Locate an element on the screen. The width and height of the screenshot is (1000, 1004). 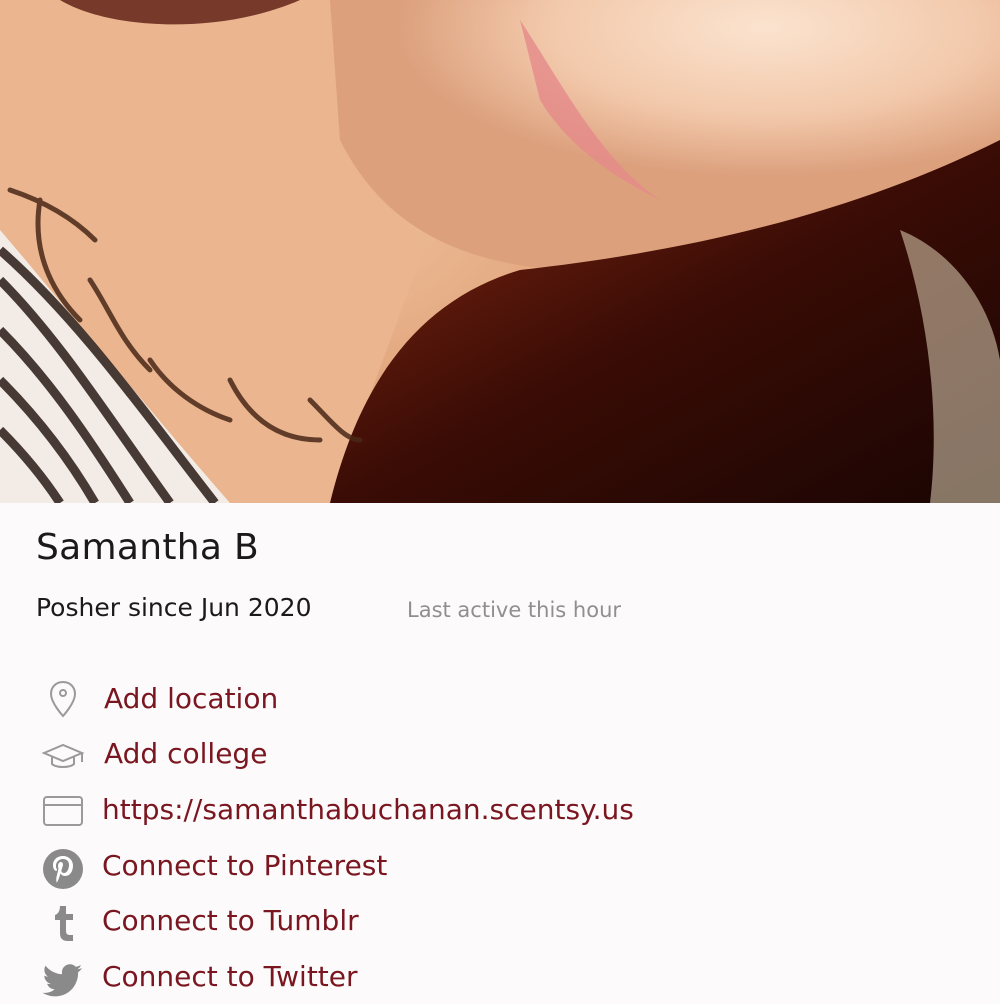
website-row: https://samanthabuchanan.scentsy.us is located at coordinates (500, 812).